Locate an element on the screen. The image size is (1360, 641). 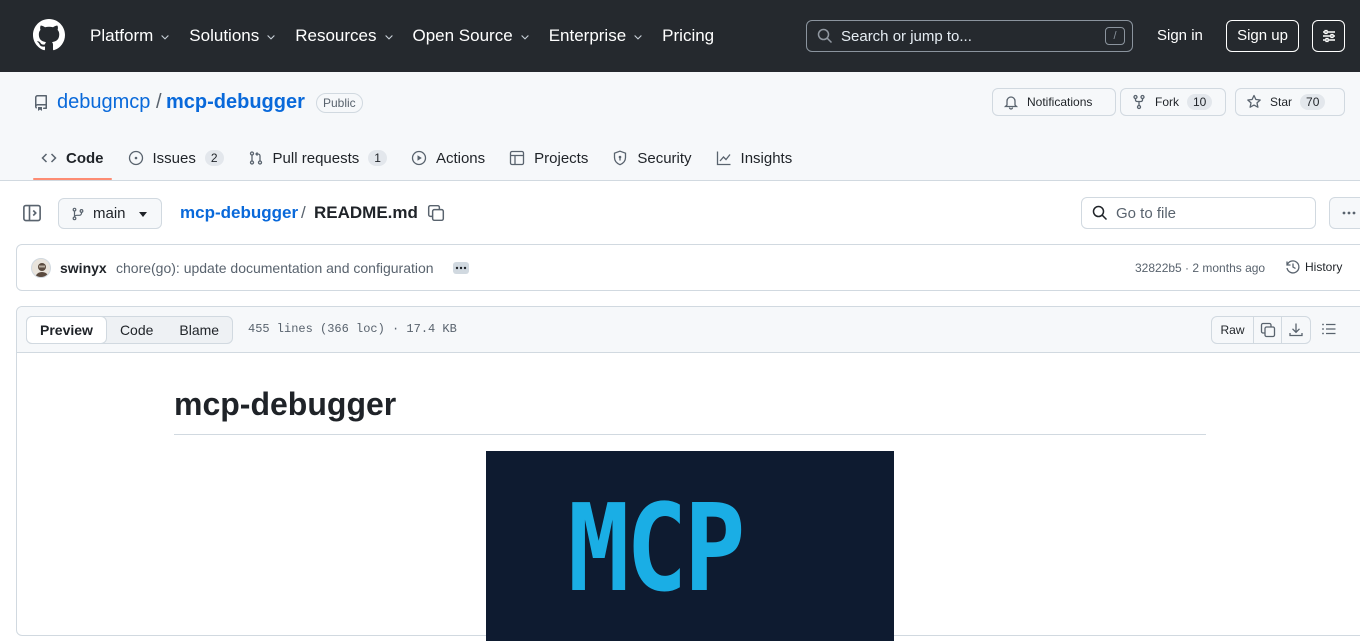
nav-pricing: Pricing is located at coordinates (688, 36).